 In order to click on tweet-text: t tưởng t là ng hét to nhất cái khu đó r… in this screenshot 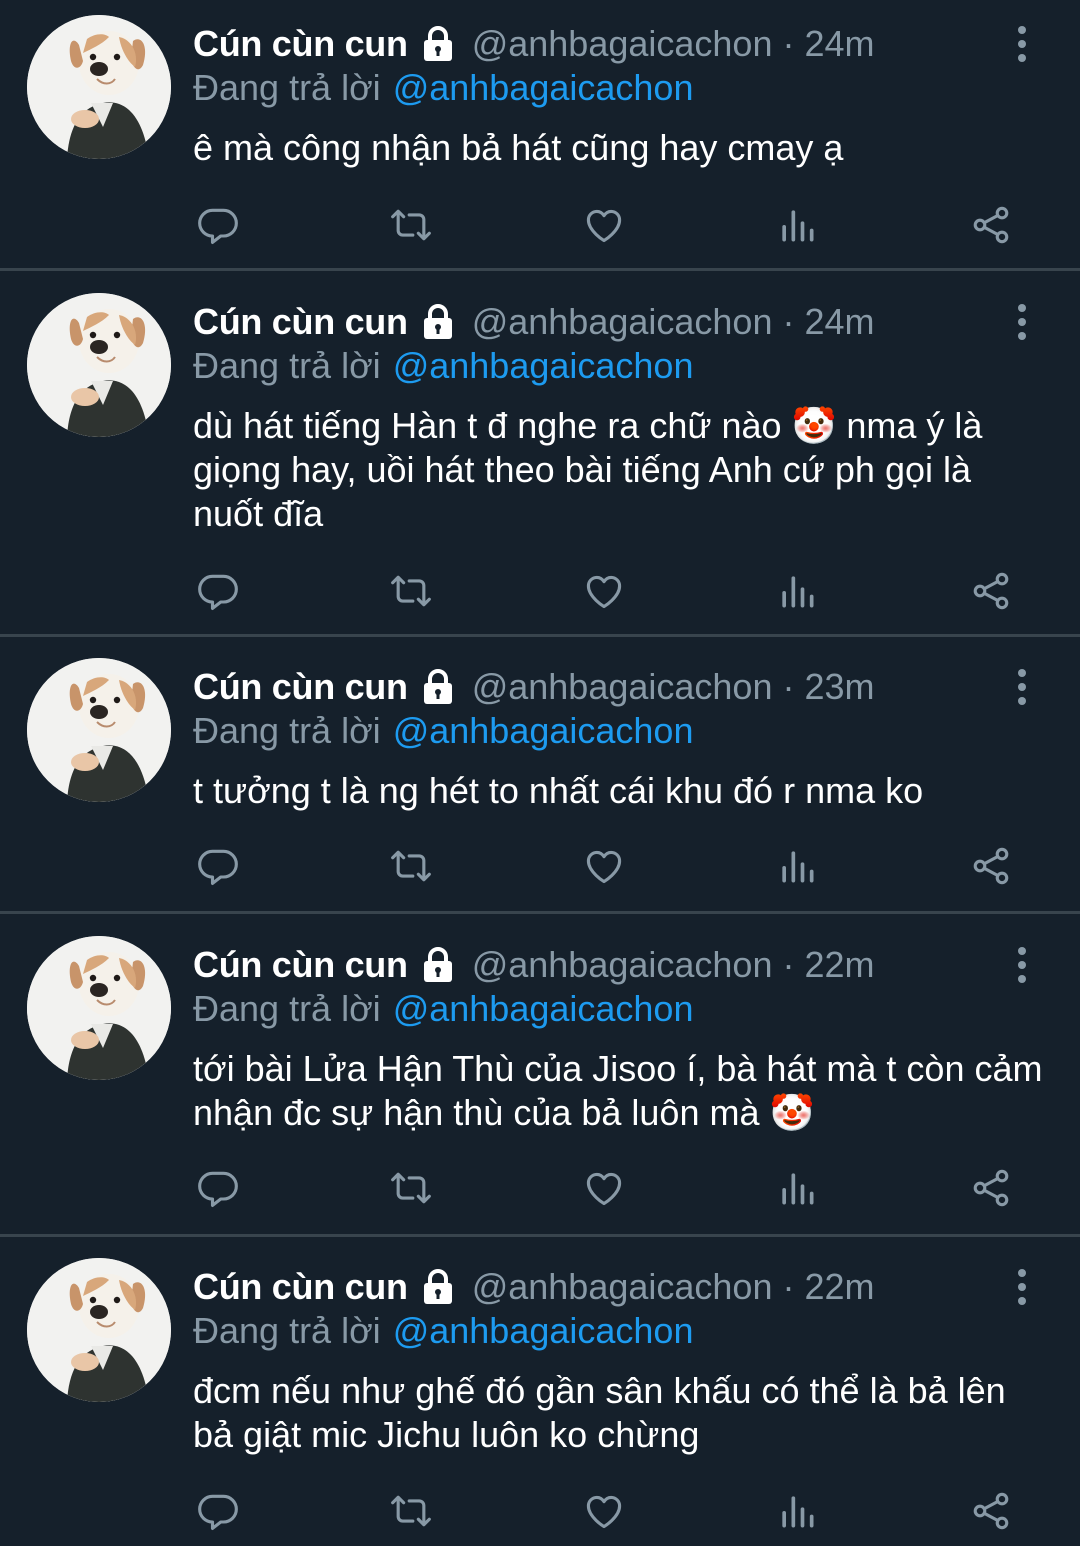, I will do `click(558, 790)`.